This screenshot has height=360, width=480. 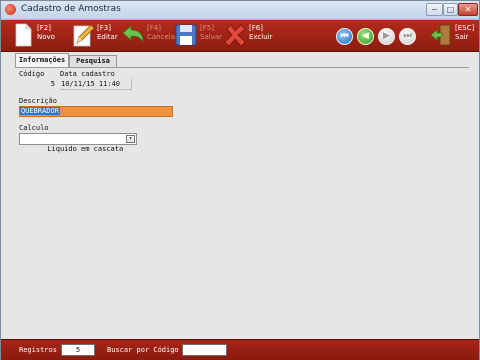 I want to click on novo-key: [F2], so click(x=44, y=28).